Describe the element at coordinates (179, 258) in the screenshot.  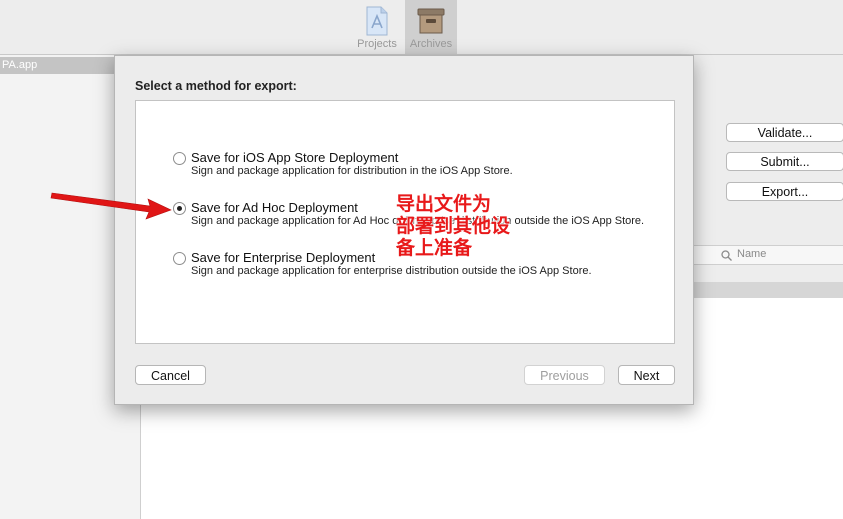
I see `radio-enterprise` at that location.